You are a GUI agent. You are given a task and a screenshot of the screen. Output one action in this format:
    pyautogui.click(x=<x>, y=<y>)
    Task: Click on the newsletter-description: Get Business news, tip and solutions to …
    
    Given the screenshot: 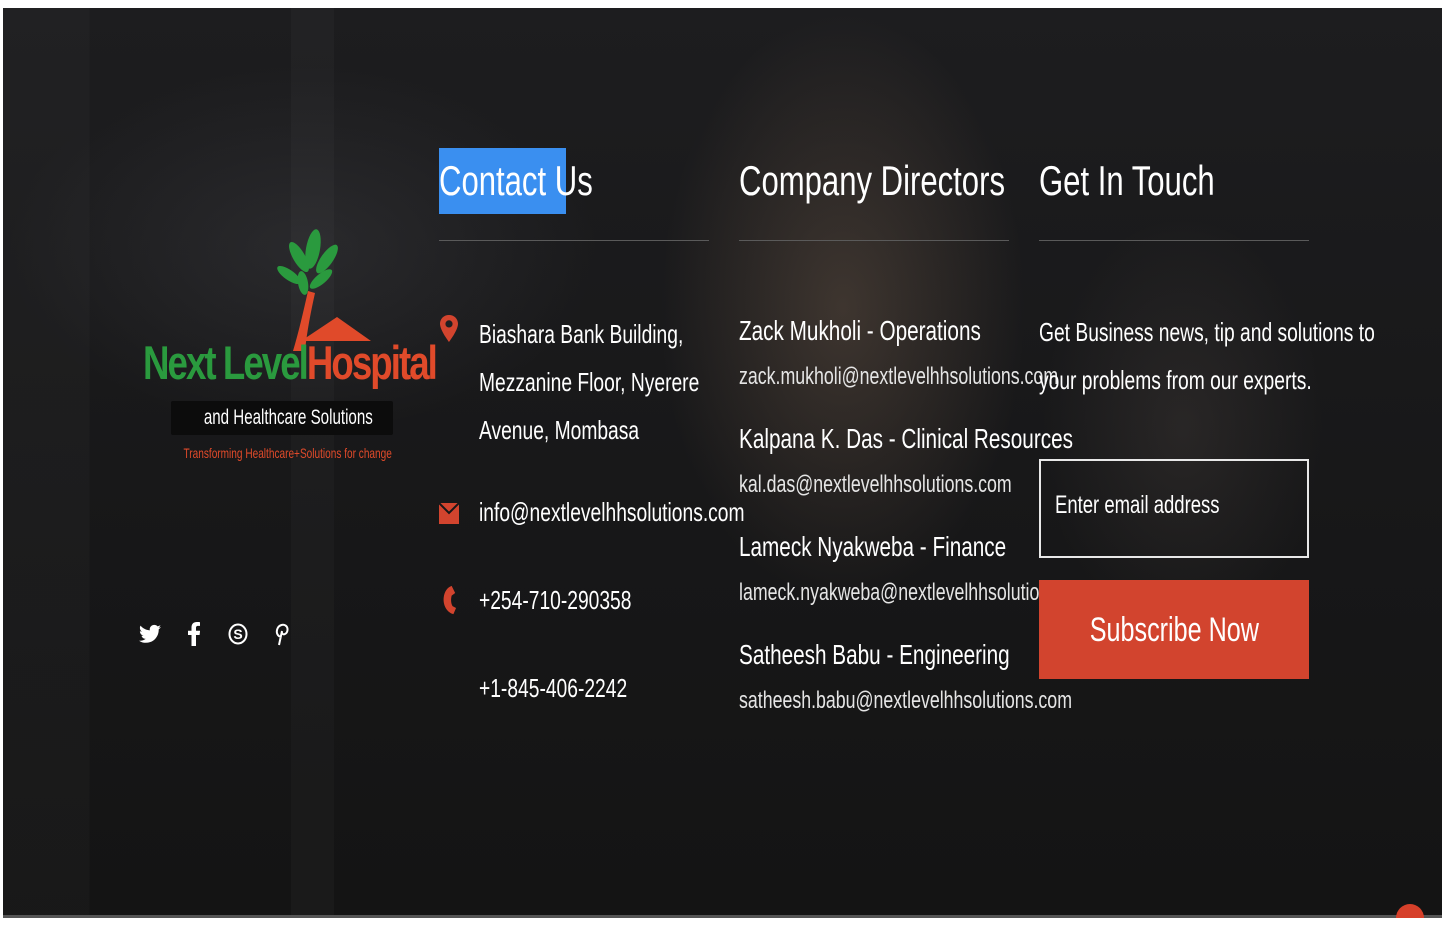 What is the action you would take?
    pyautogui.click(x=1240, y=356)
    